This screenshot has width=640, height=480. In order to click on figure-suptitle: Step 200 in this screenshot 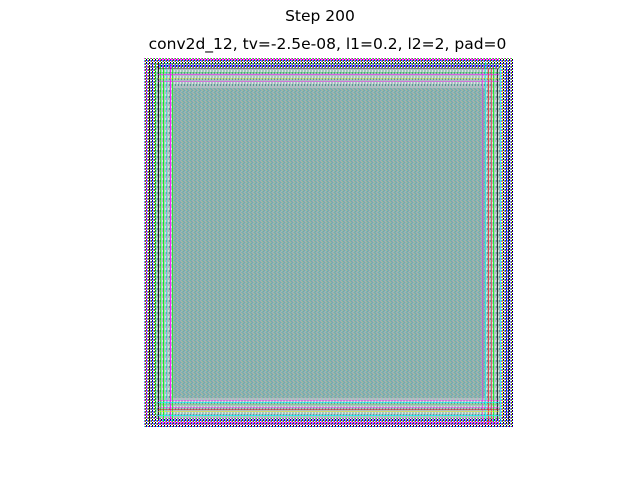, I will do `click(320, 16)`.